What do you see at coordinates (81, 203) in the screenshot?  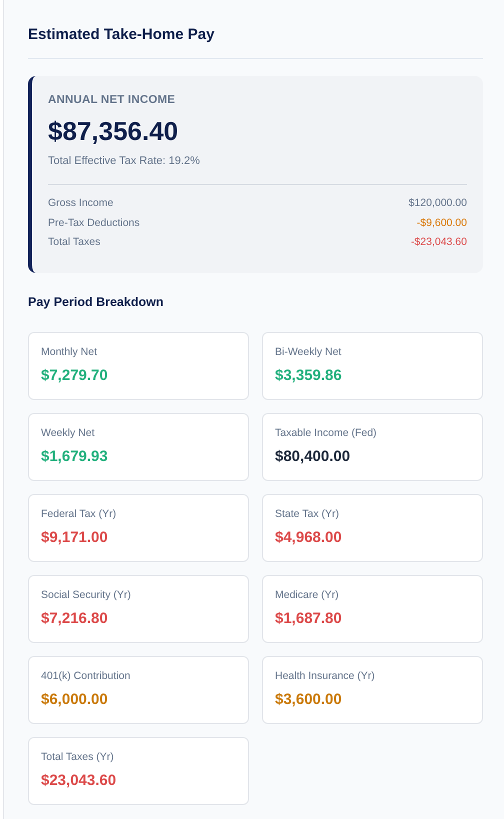 I see `summary-row-label: Gross Income` at bounding box center [81, 203].